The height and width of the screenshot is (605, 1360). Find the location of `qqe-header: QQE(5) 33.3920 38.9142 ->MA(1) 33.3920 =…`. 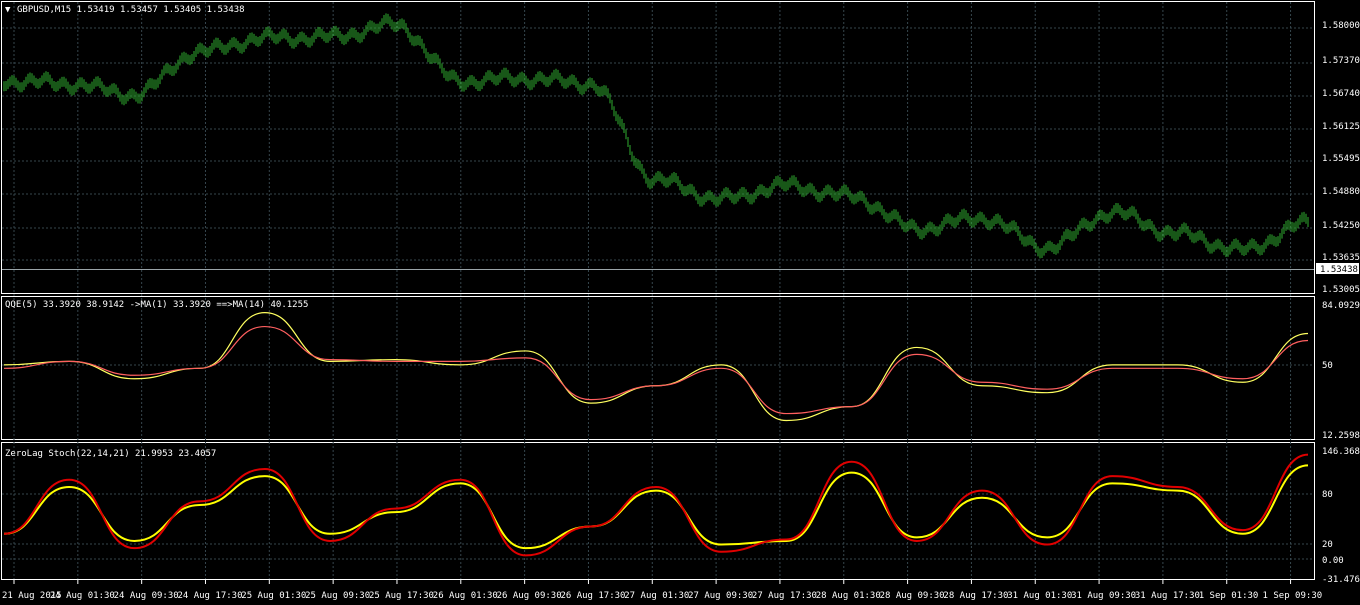

qqe-header: QQE(5) 33.3920 38.9142 ->MA(1) 33.3920 =… is located at coordinates (156, 305).